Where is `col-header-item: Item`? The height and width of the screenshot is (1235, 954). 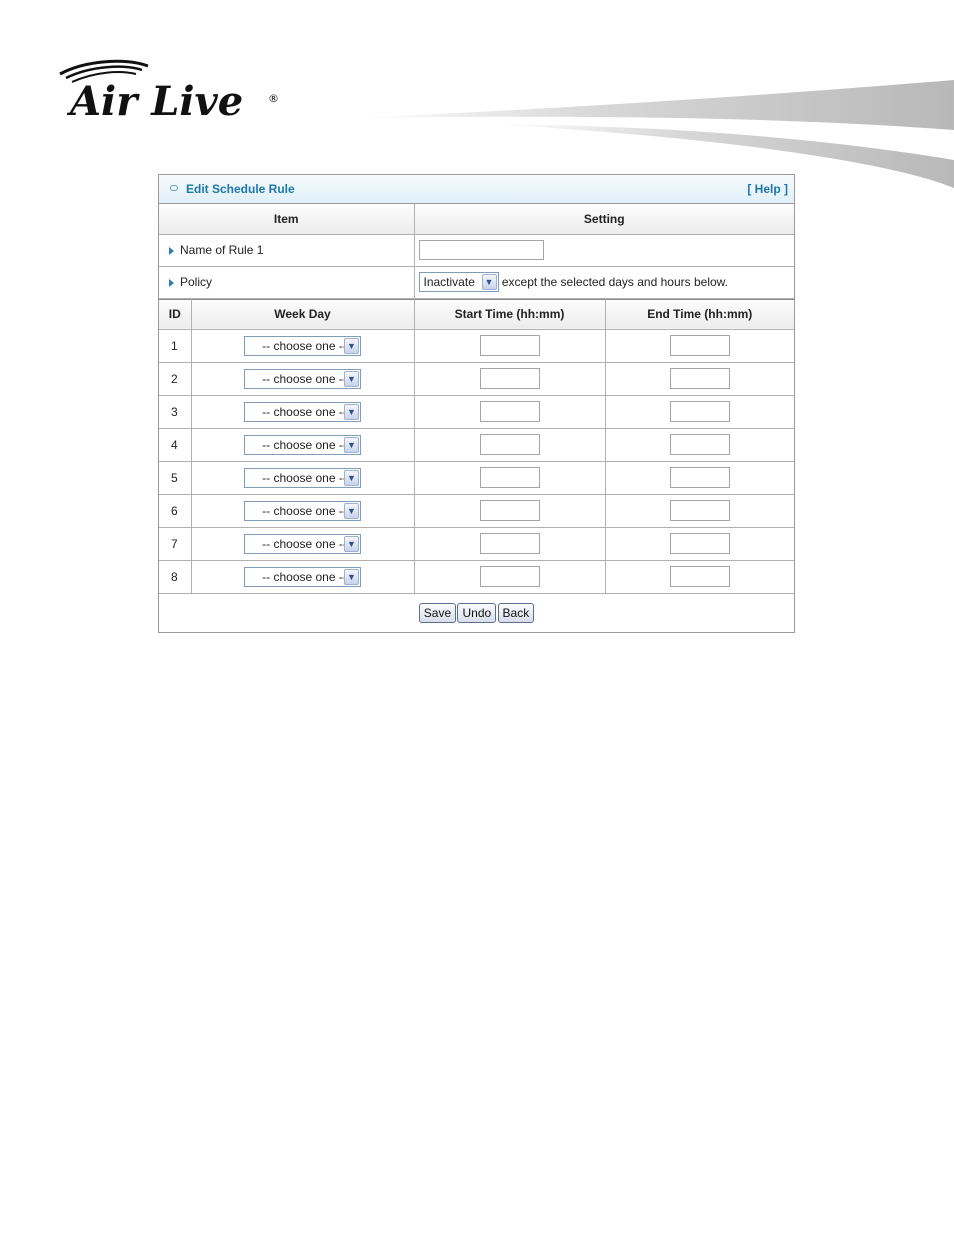 col-header-item: Item is located at coordinates (287, 219).